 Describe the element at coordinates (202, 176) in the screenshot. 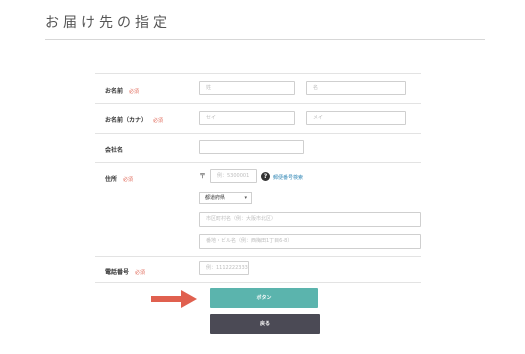

I see `postal-mark-icon: 〒` at that location.